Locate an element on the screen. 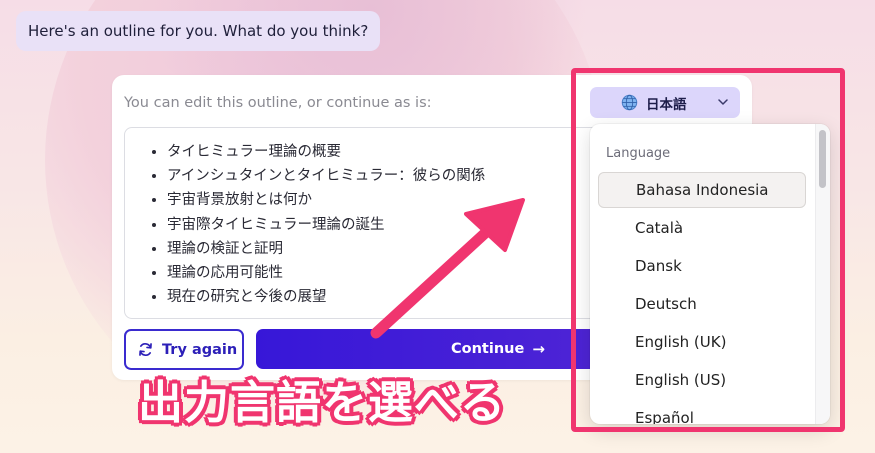 The height and width of the screenshot is (453, 875). outline-item: 宇宙際タイヒミュラー理論の誕生 is located at coordinates (378, 225).